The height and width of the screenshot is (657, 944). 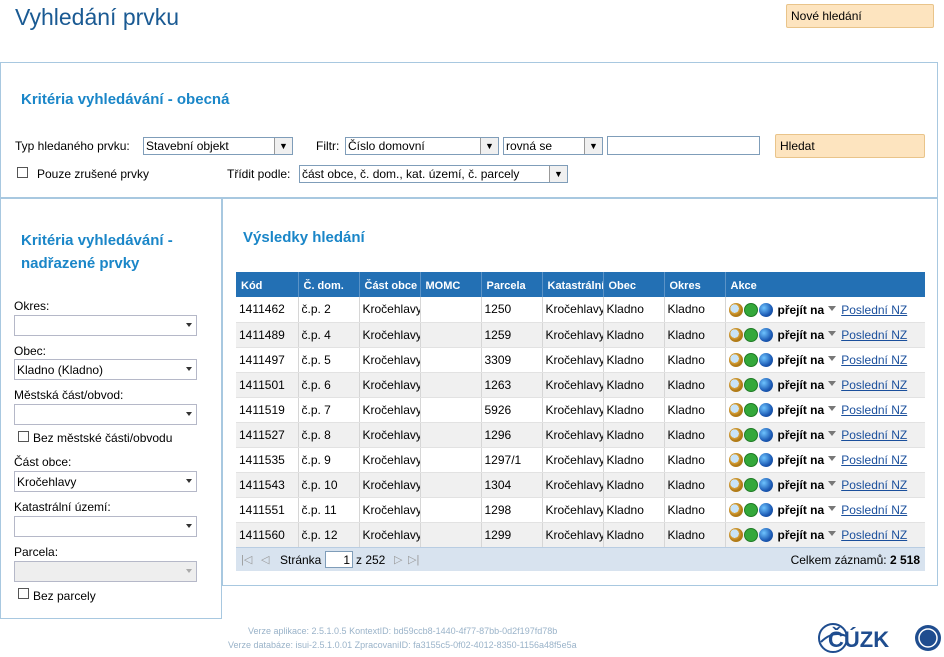 What do you see at coordinates (22, 172) in the screenshot?
I see `only-cancelled-checkbox` at bounding box center [22, 172].